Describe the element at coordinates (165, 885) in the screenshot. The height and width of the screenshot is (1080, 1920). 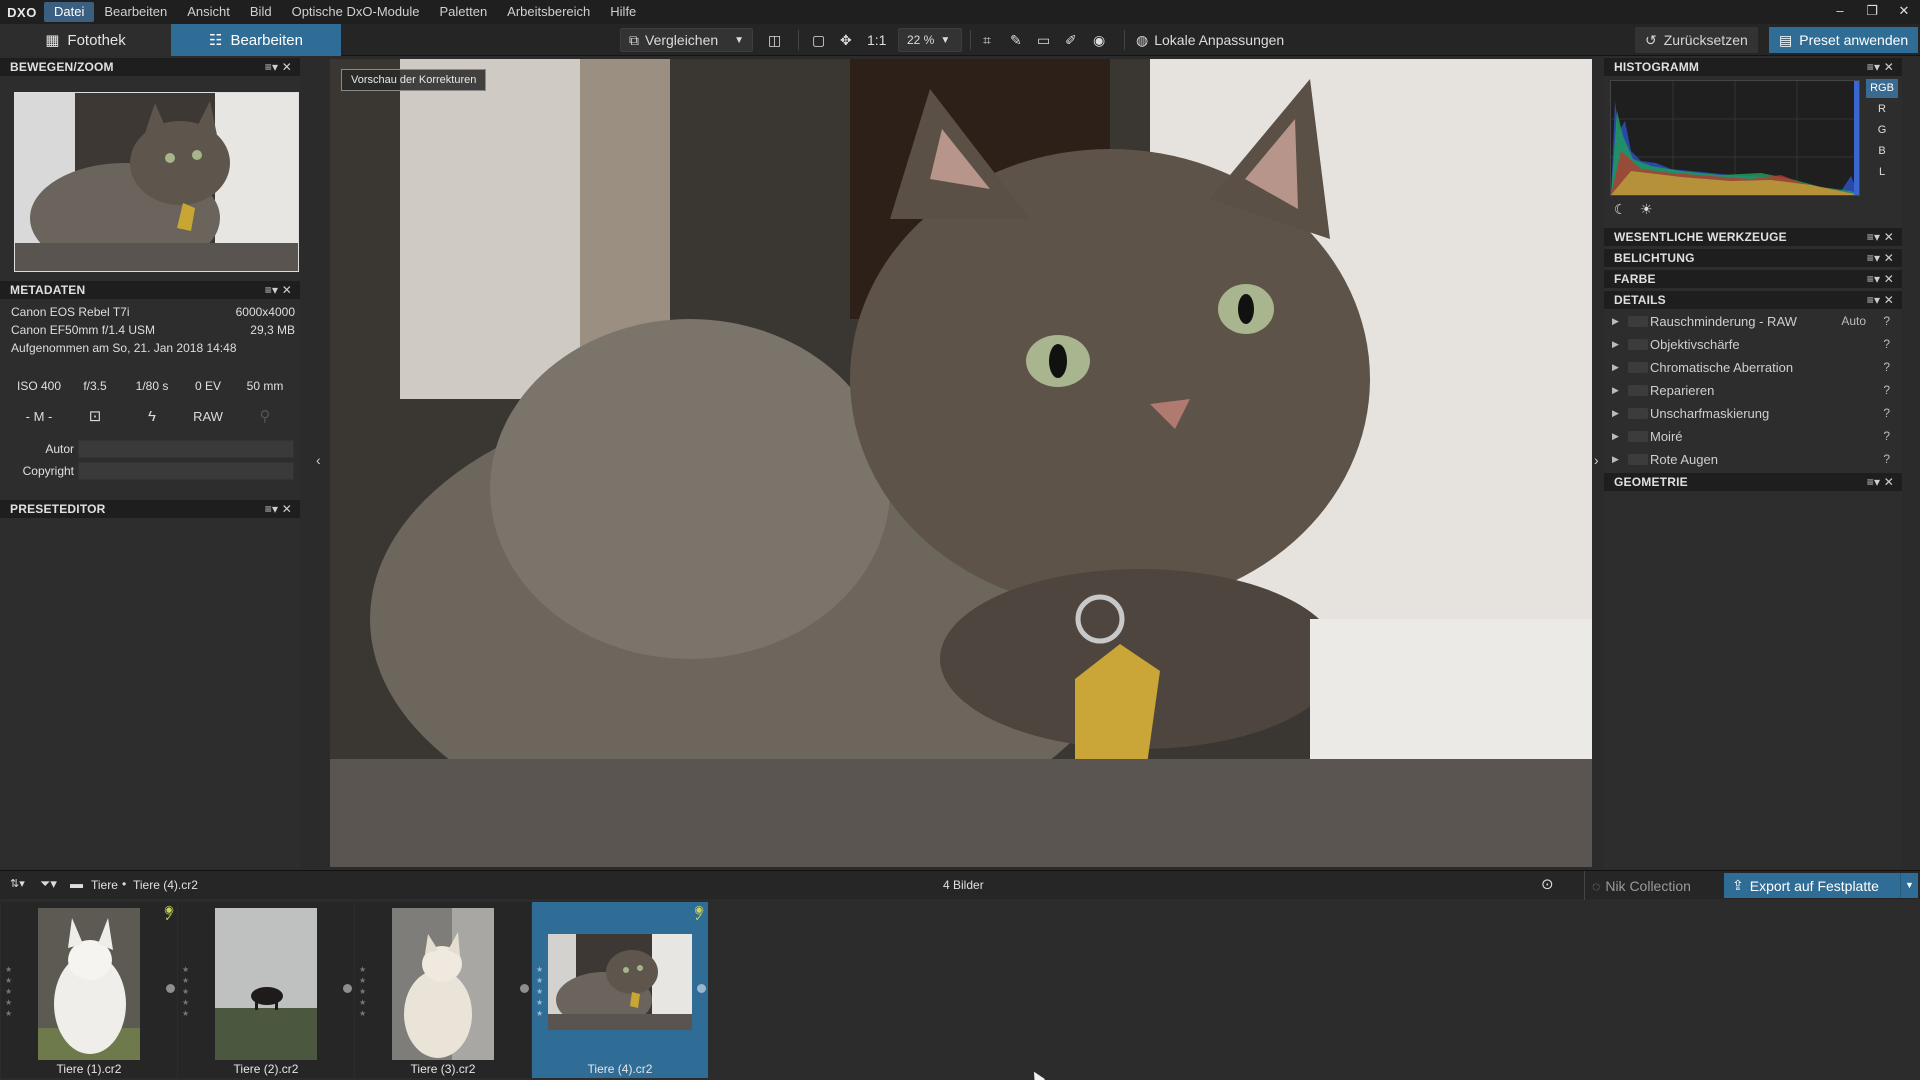
I see `breadcrumb-file: Tiere (4).cr2` at that location.